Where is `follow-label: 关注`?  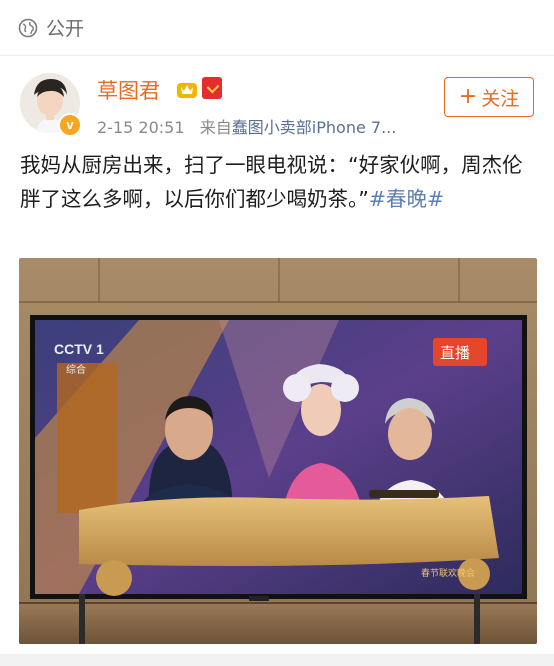
follow-label: 关注 is located at coordinates (500, 98).